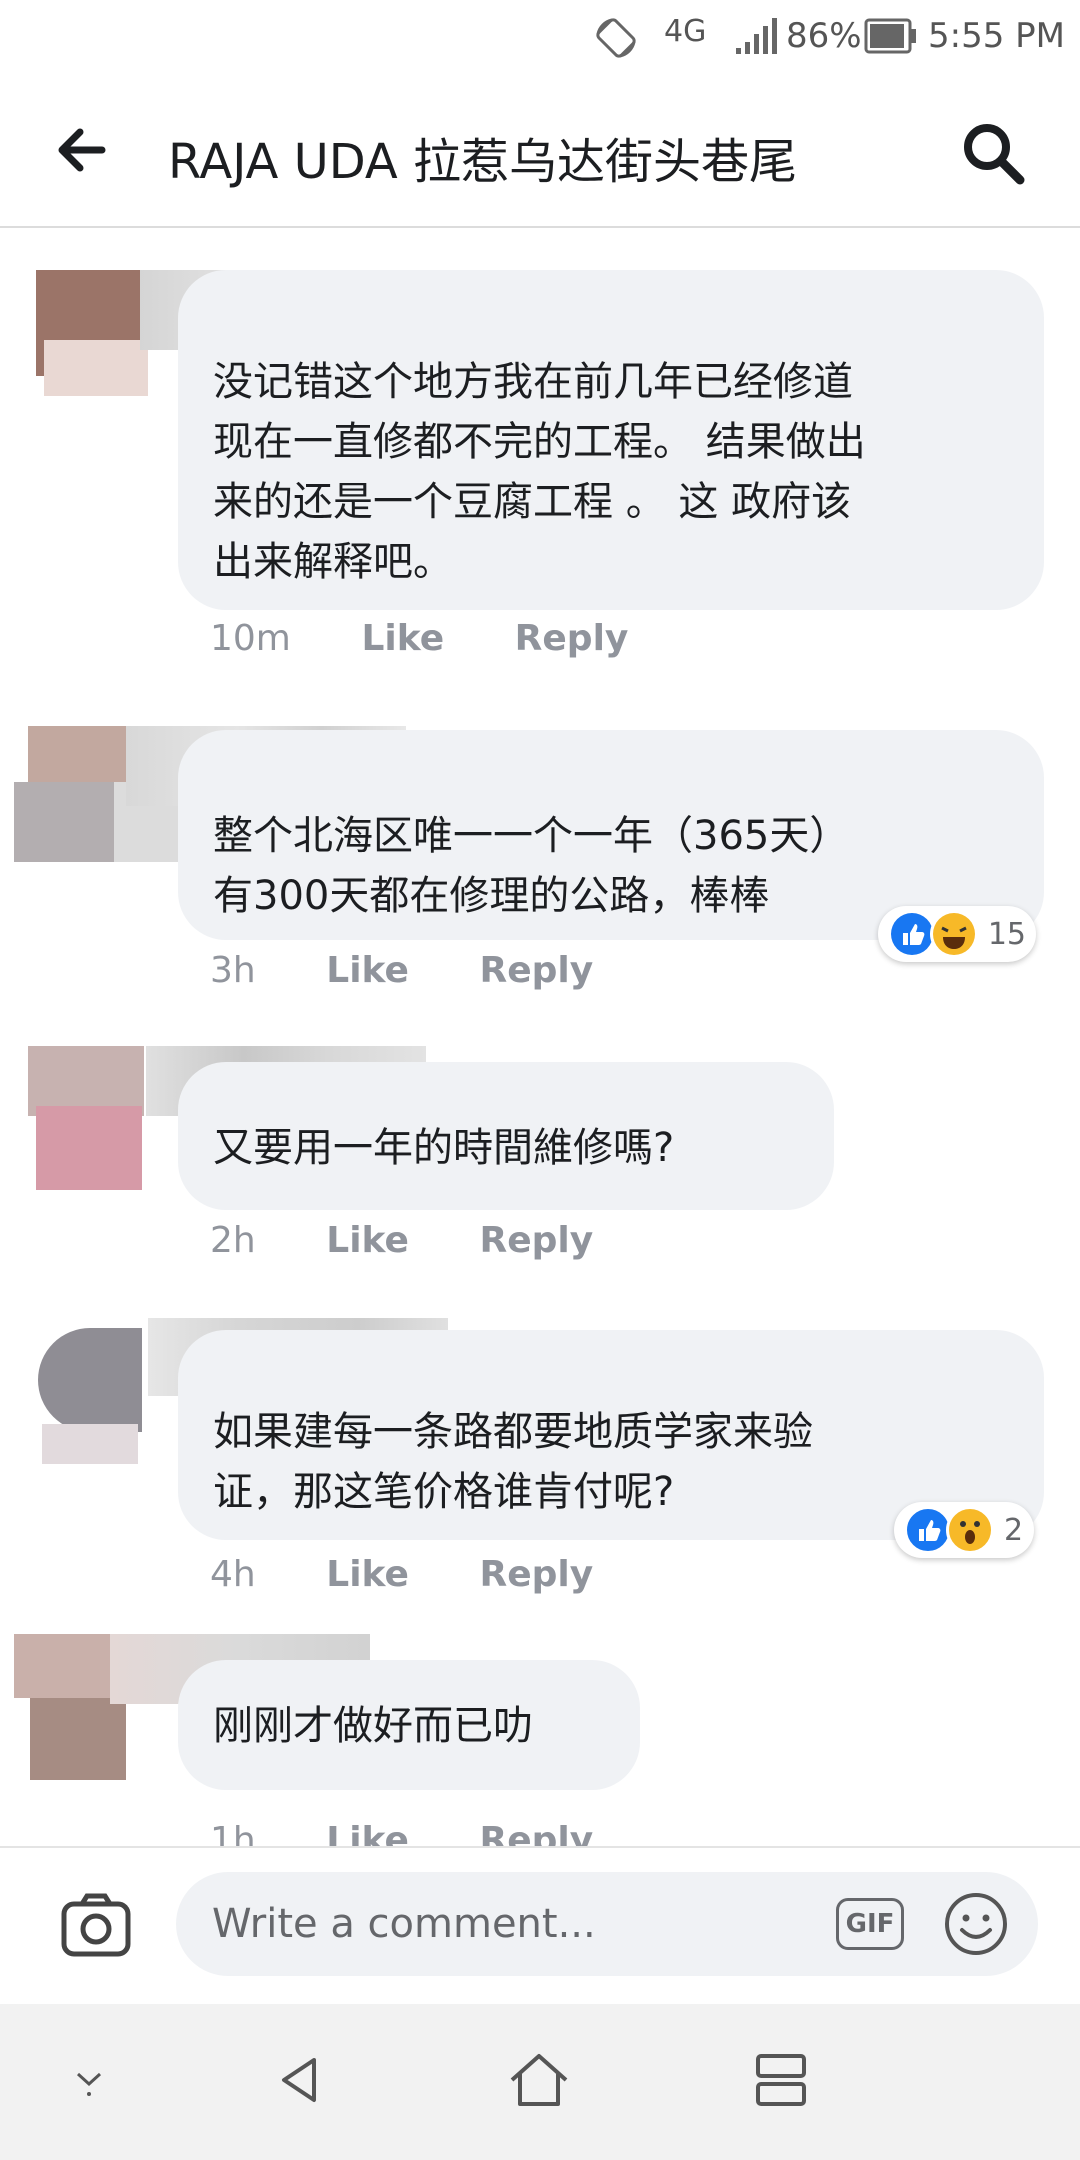 The height and width of the screenshot is (2160, 1080). Describe the element at coordinates (96, 1925) in the screenshot. I see `camera-icon` at that location.